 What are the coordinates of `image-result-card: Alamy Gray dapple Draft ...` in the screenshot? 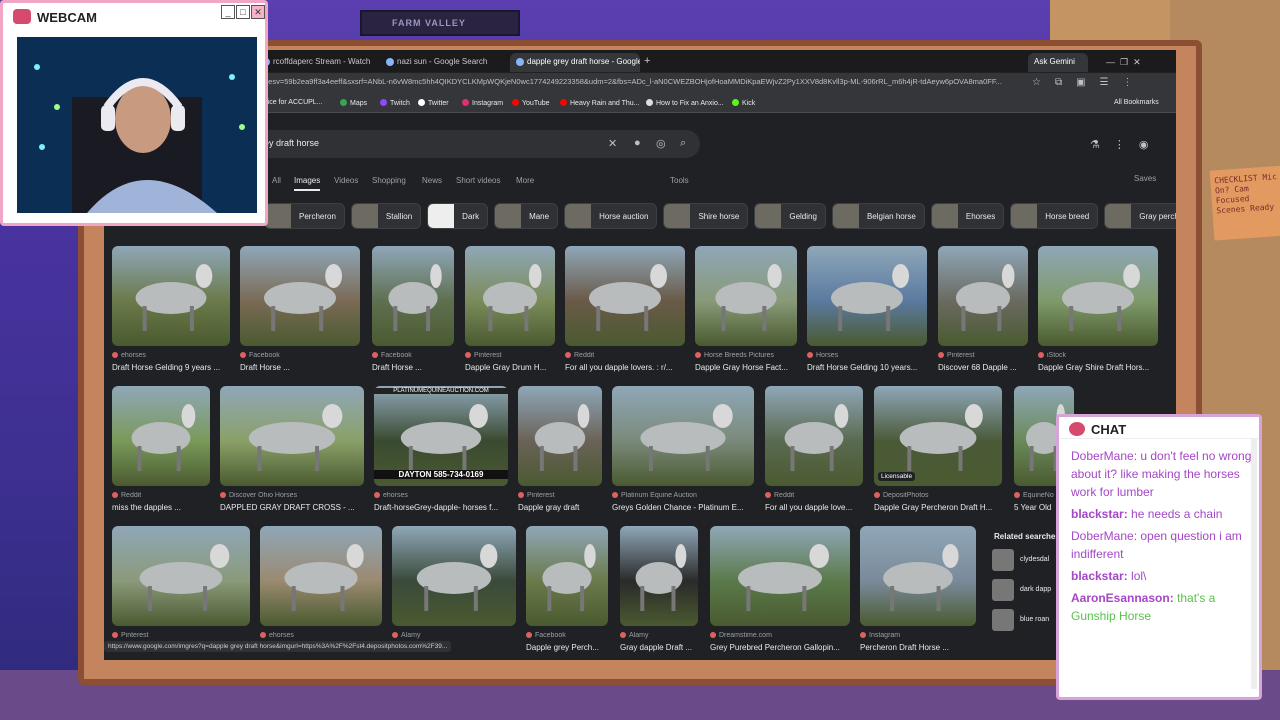 It's located at (659, 589).